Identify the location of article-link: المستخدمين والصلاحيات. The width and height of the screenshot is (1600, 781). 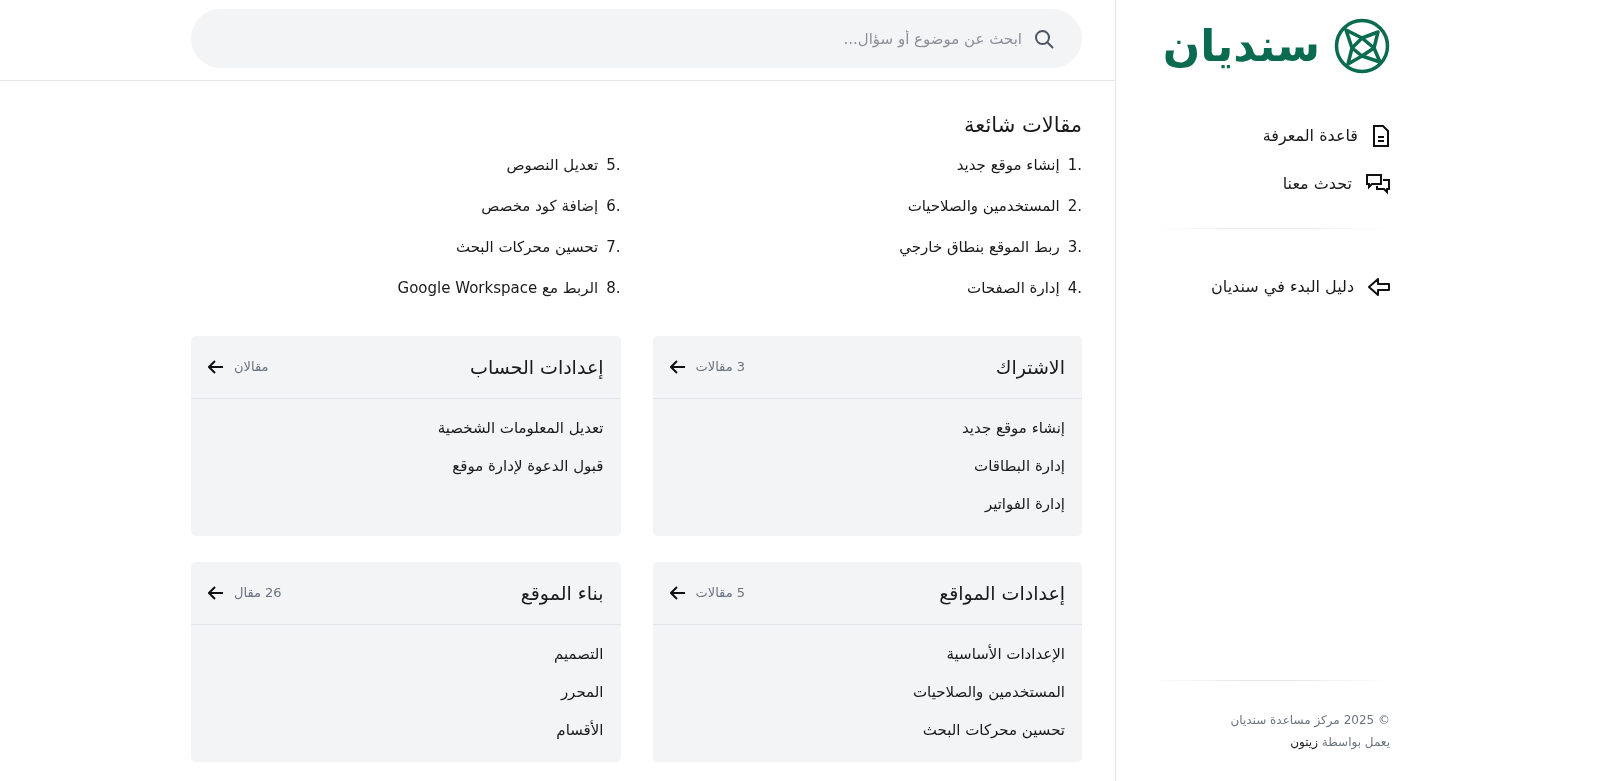
(988, 692).